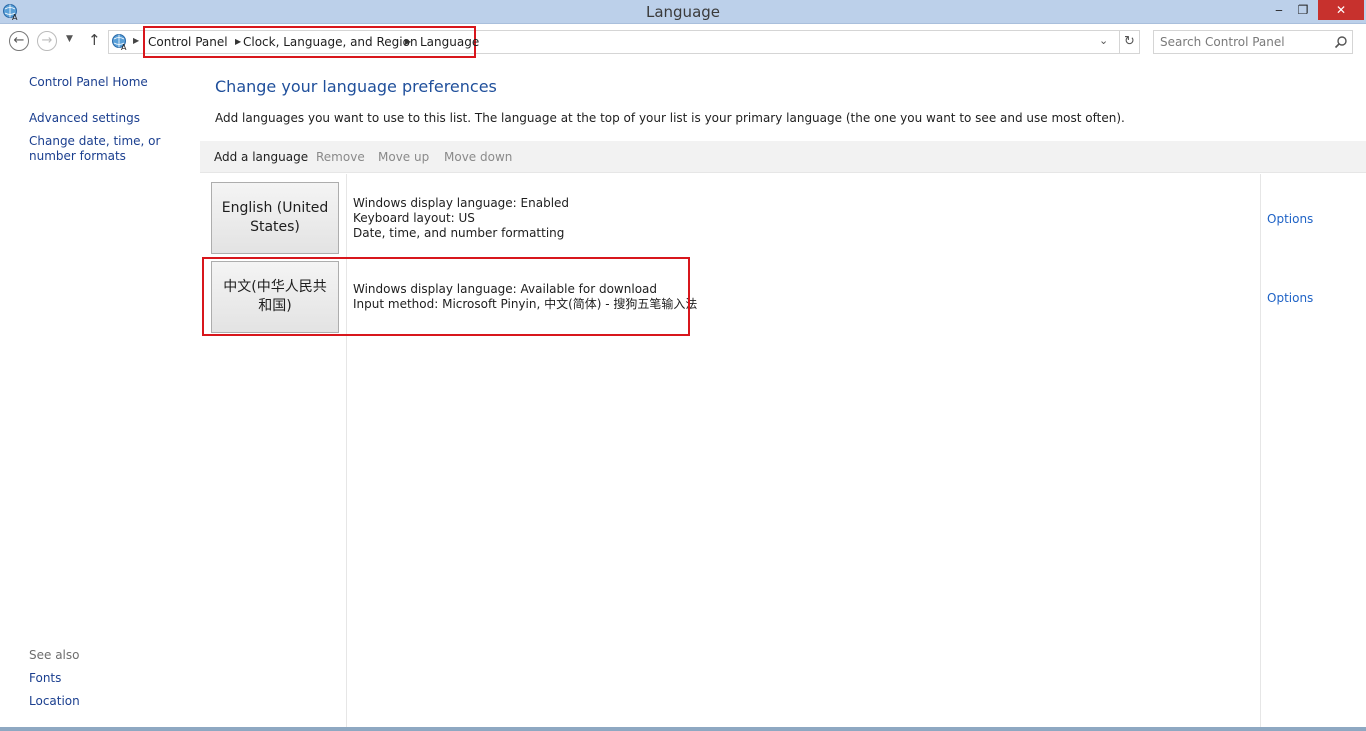 The width and height of the screenshot is (1366, 731). I want to click on sidebar-location: Location, so click(111, 701).